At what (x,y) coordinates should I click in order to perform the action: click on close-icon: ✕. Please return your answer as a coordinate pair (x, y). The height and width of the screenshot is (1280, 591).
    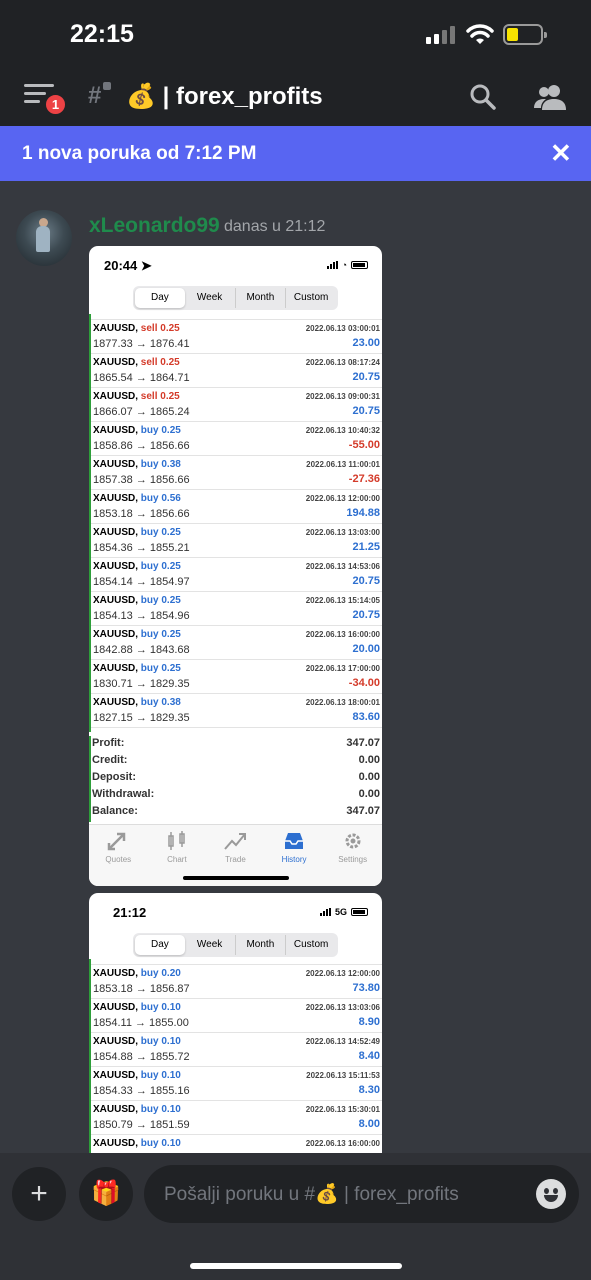
    Looking at the image, I should click on (561, 153).